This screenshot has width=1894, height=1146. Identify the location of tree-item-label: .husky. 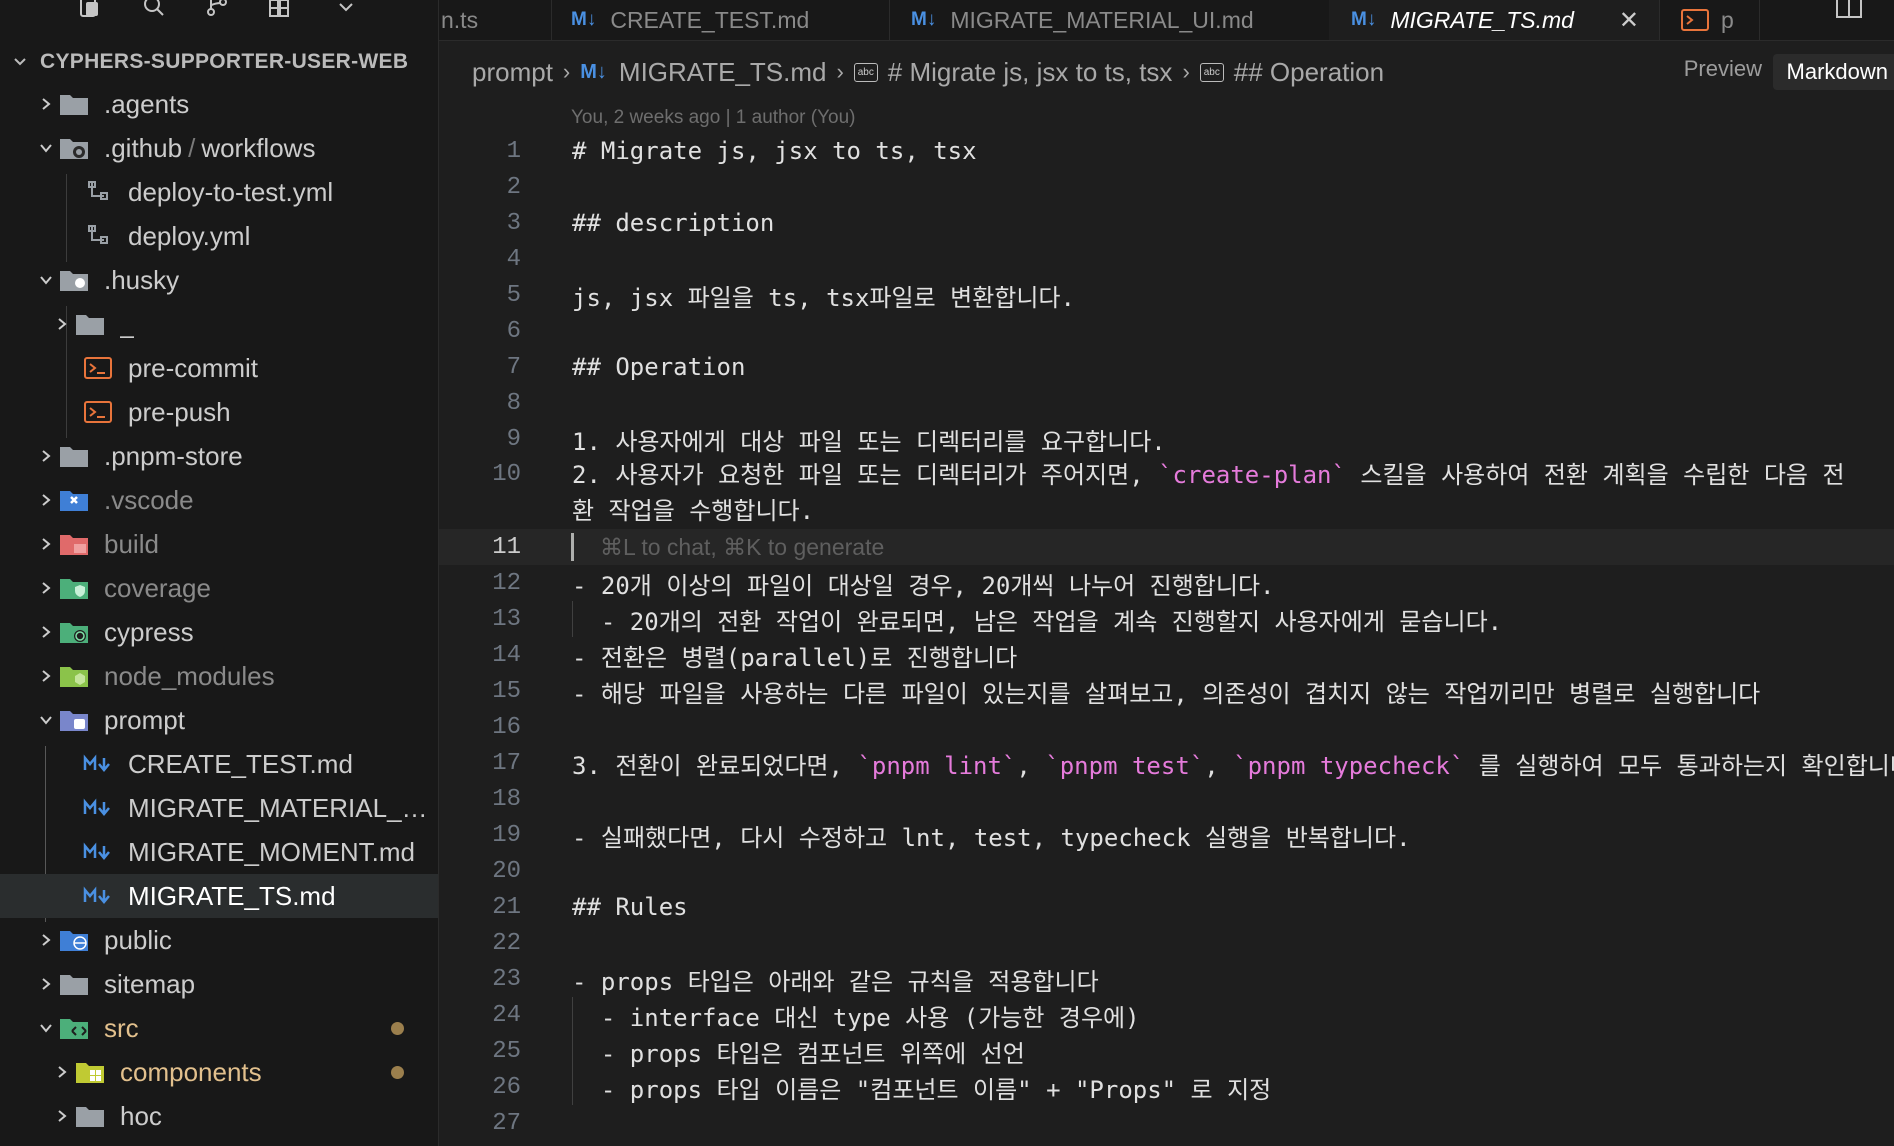
(142, 279).